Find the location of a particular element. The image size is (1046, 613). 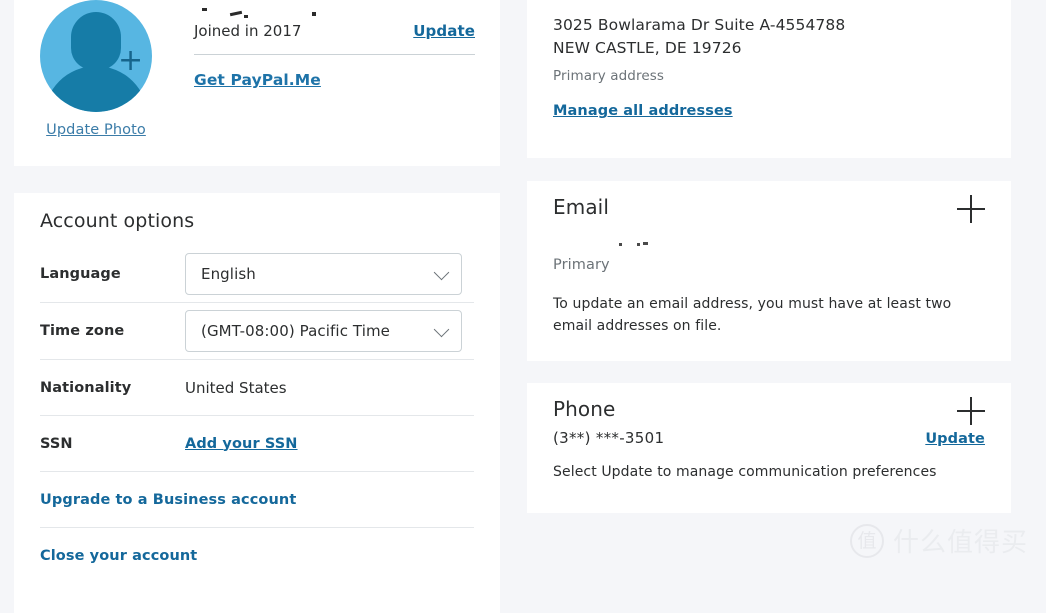

update-profile-link: Update is located at coordinates (444, 31).